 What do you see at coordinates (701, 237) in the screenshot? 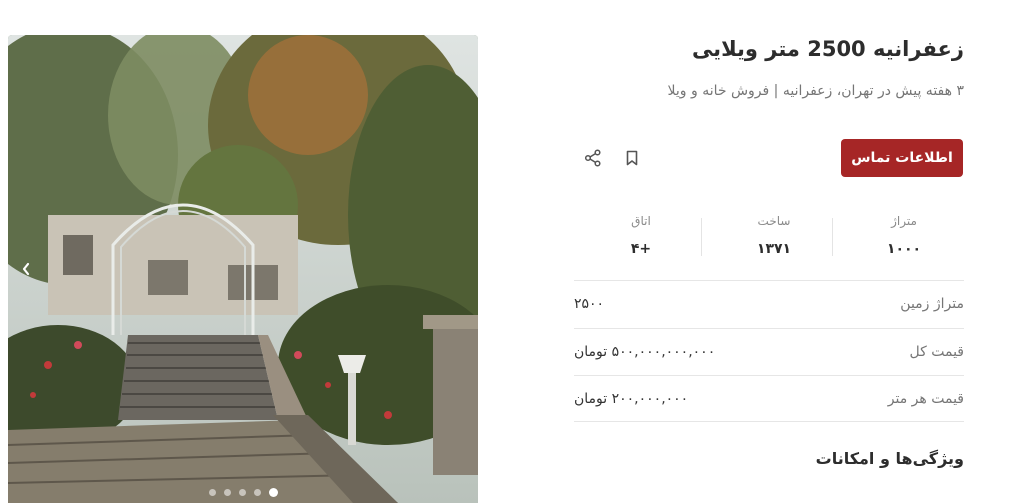
I see `stat-divider` at bounding box center [701, 237].